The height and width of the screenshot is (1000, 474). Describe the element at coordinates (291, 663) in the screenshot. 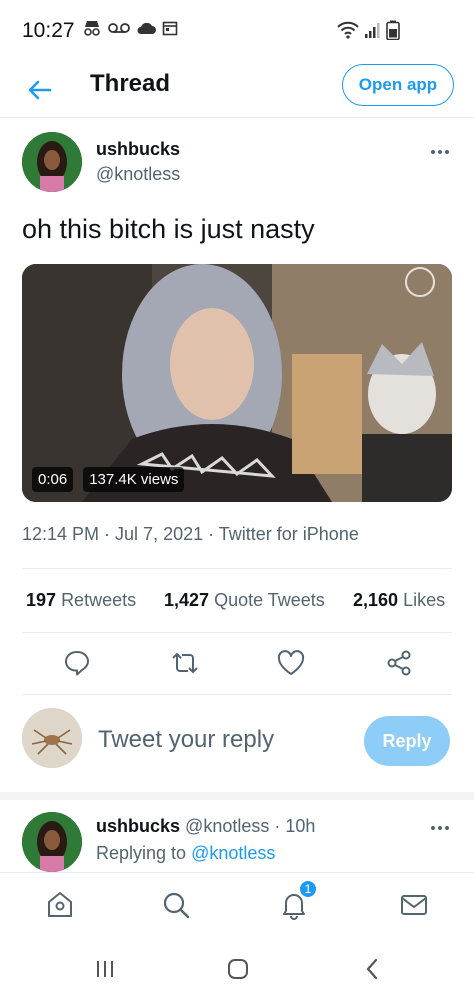

I see `like-icon` at that location.